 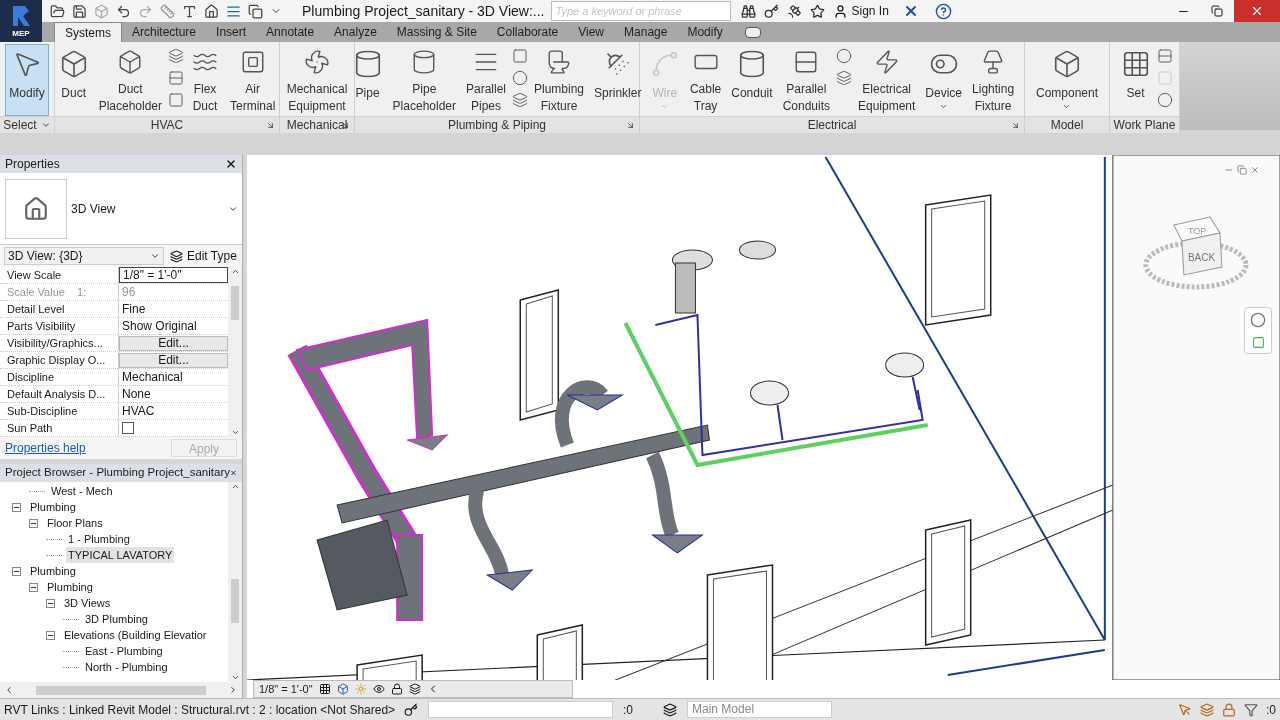 I want to click on ribbon-tool-button: Conduit, so click(x=752, y=80).